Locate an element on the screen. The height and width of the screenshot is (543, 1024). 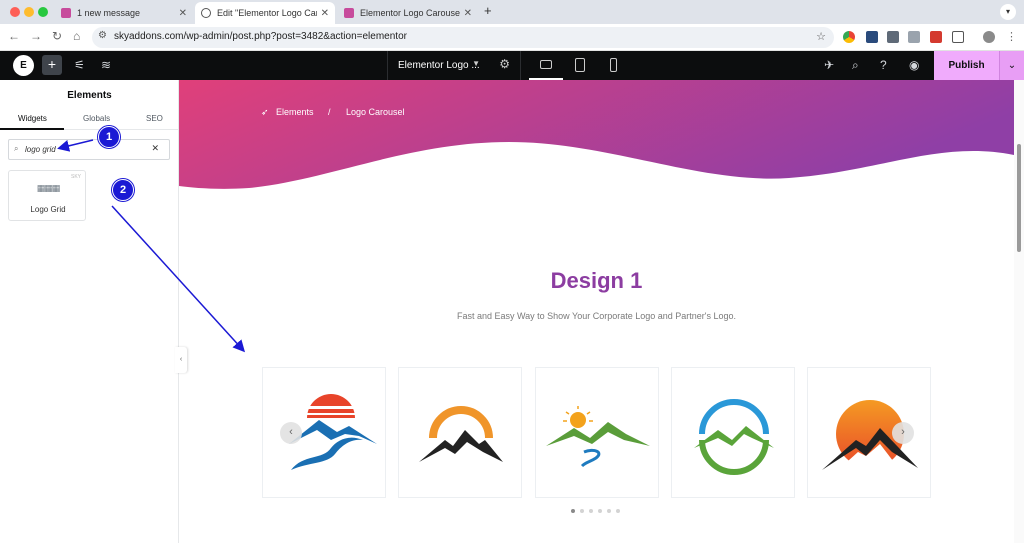
clear-search-icon: ✕ is located at coordinates (155, 148).